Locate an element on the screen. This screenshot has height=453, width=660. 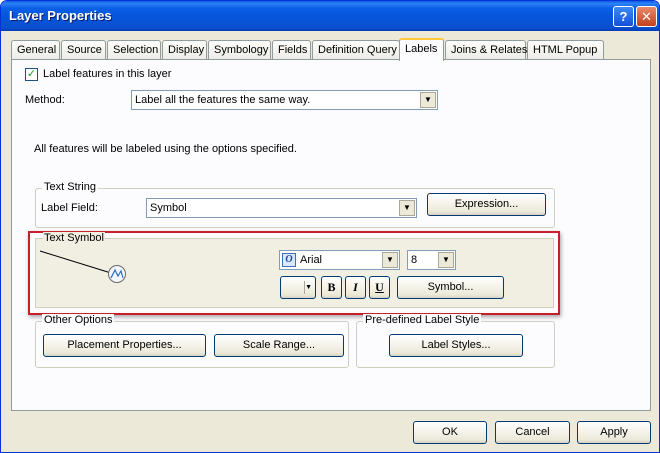
method-value: Label all the features the same way. is located at coordinates (223, 100).